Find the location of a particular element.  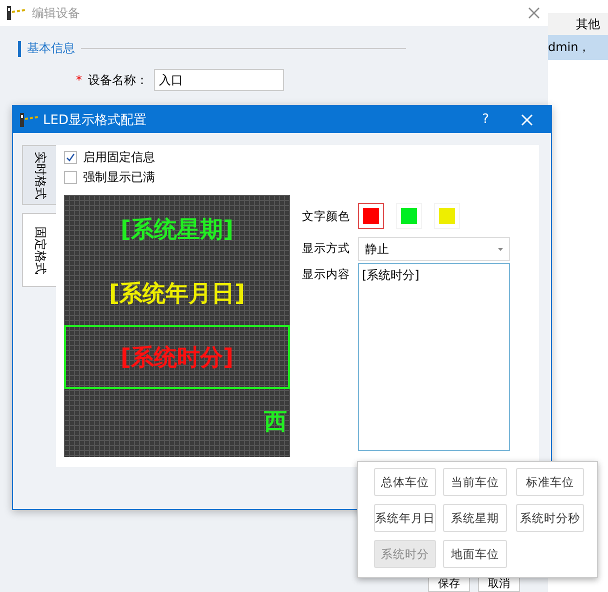

led-text: [系统星期] is located at coordinates (177, 229).